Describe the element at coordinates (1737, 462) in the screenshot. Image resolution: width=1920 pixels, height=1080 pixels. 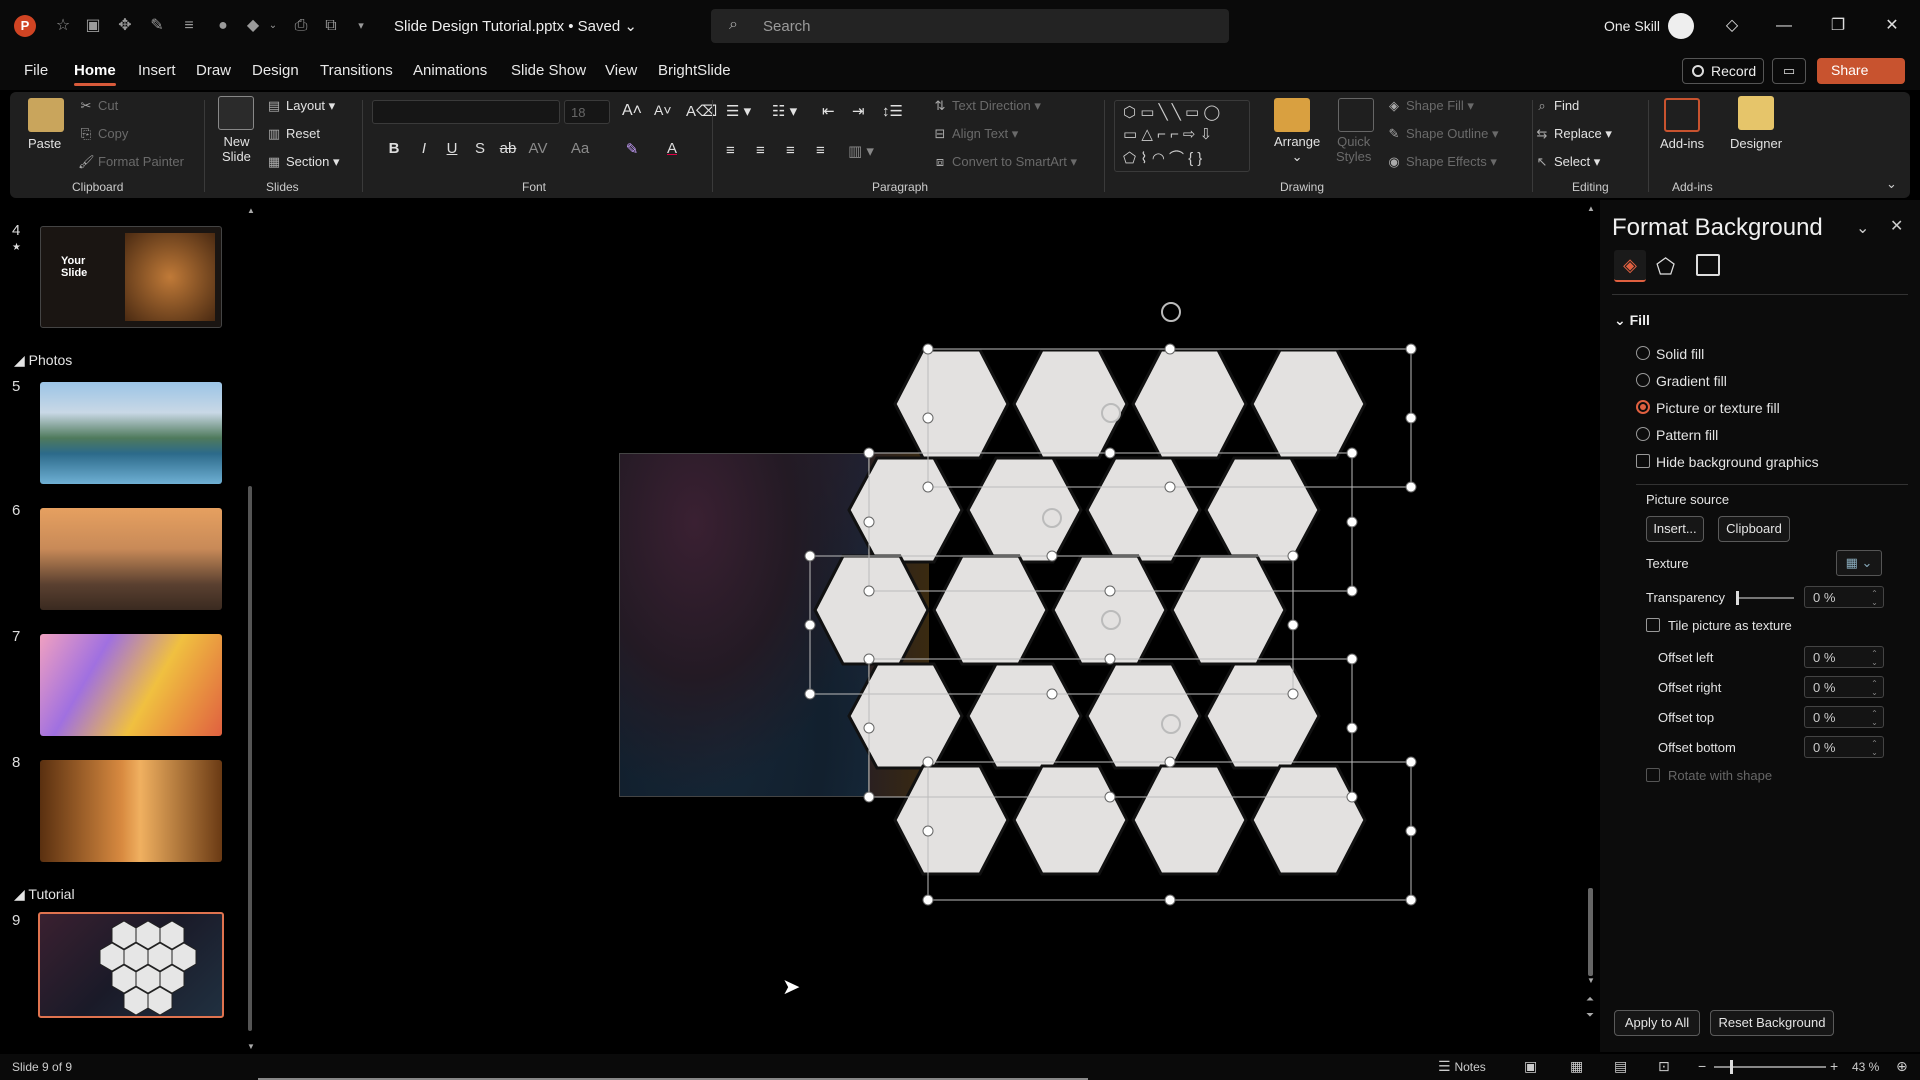
I see `hide-bg-graphics-label: Hide background graphics` at that location.